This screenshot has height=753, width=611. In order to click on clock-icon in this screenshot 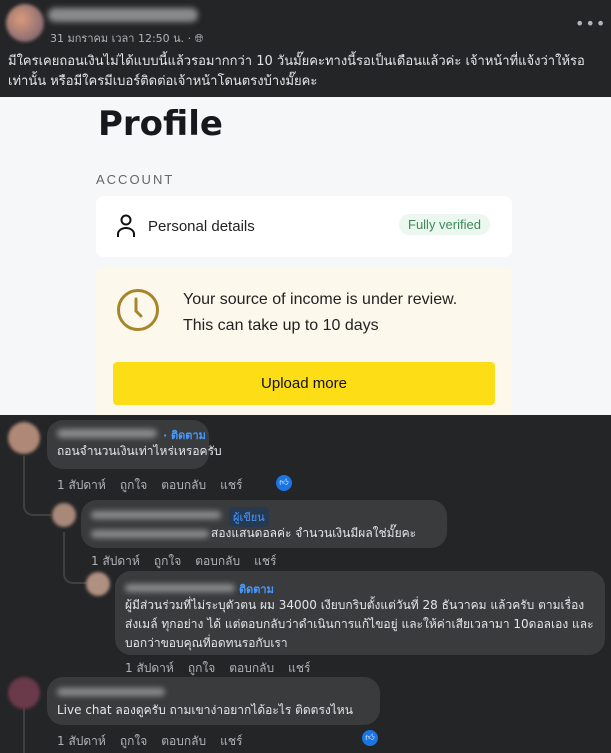, I will do `click(138, 310)`.